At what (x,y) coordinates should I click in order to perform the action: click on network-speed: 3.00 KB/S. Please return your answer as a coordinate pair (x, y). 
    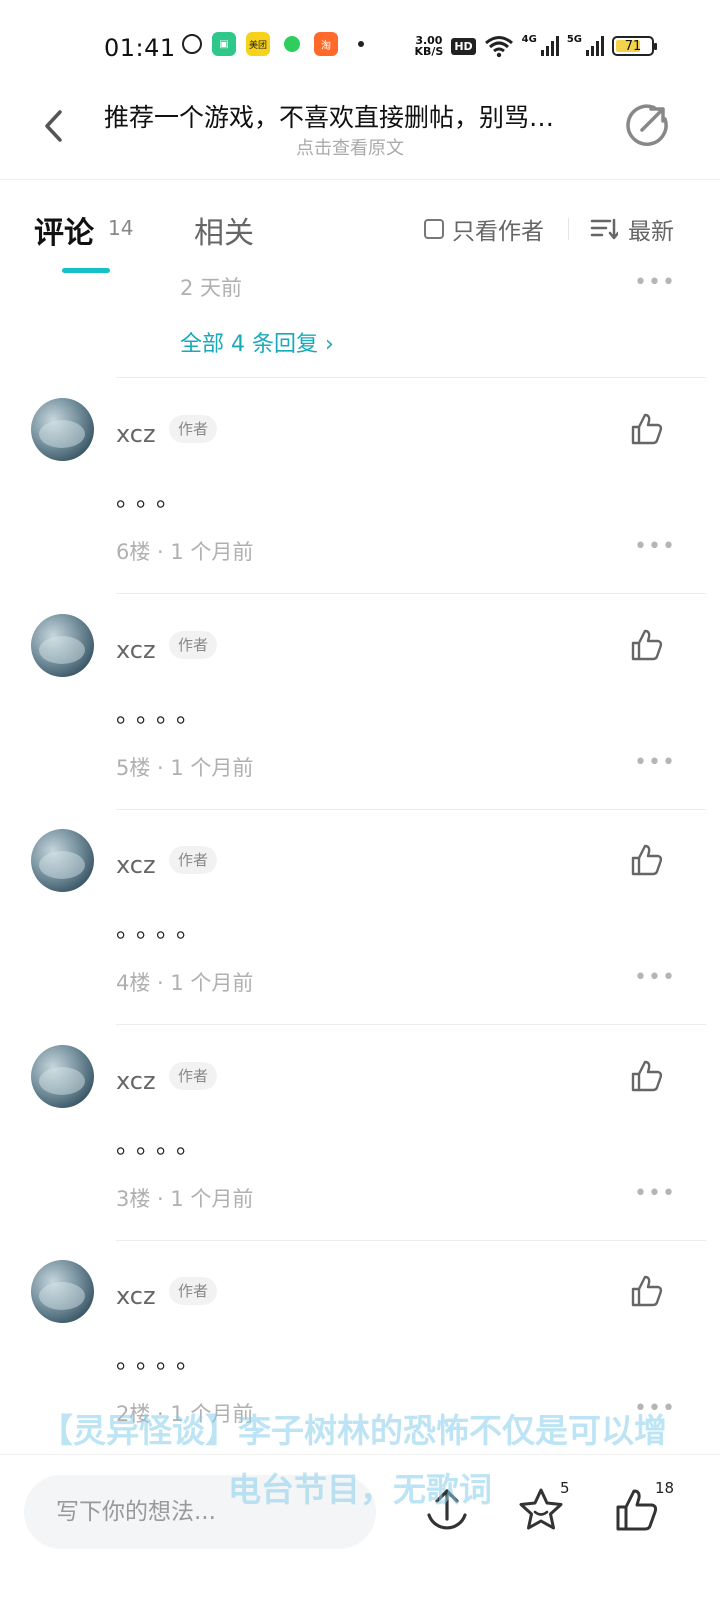
    Looking at the image, I should click on (428, 46).